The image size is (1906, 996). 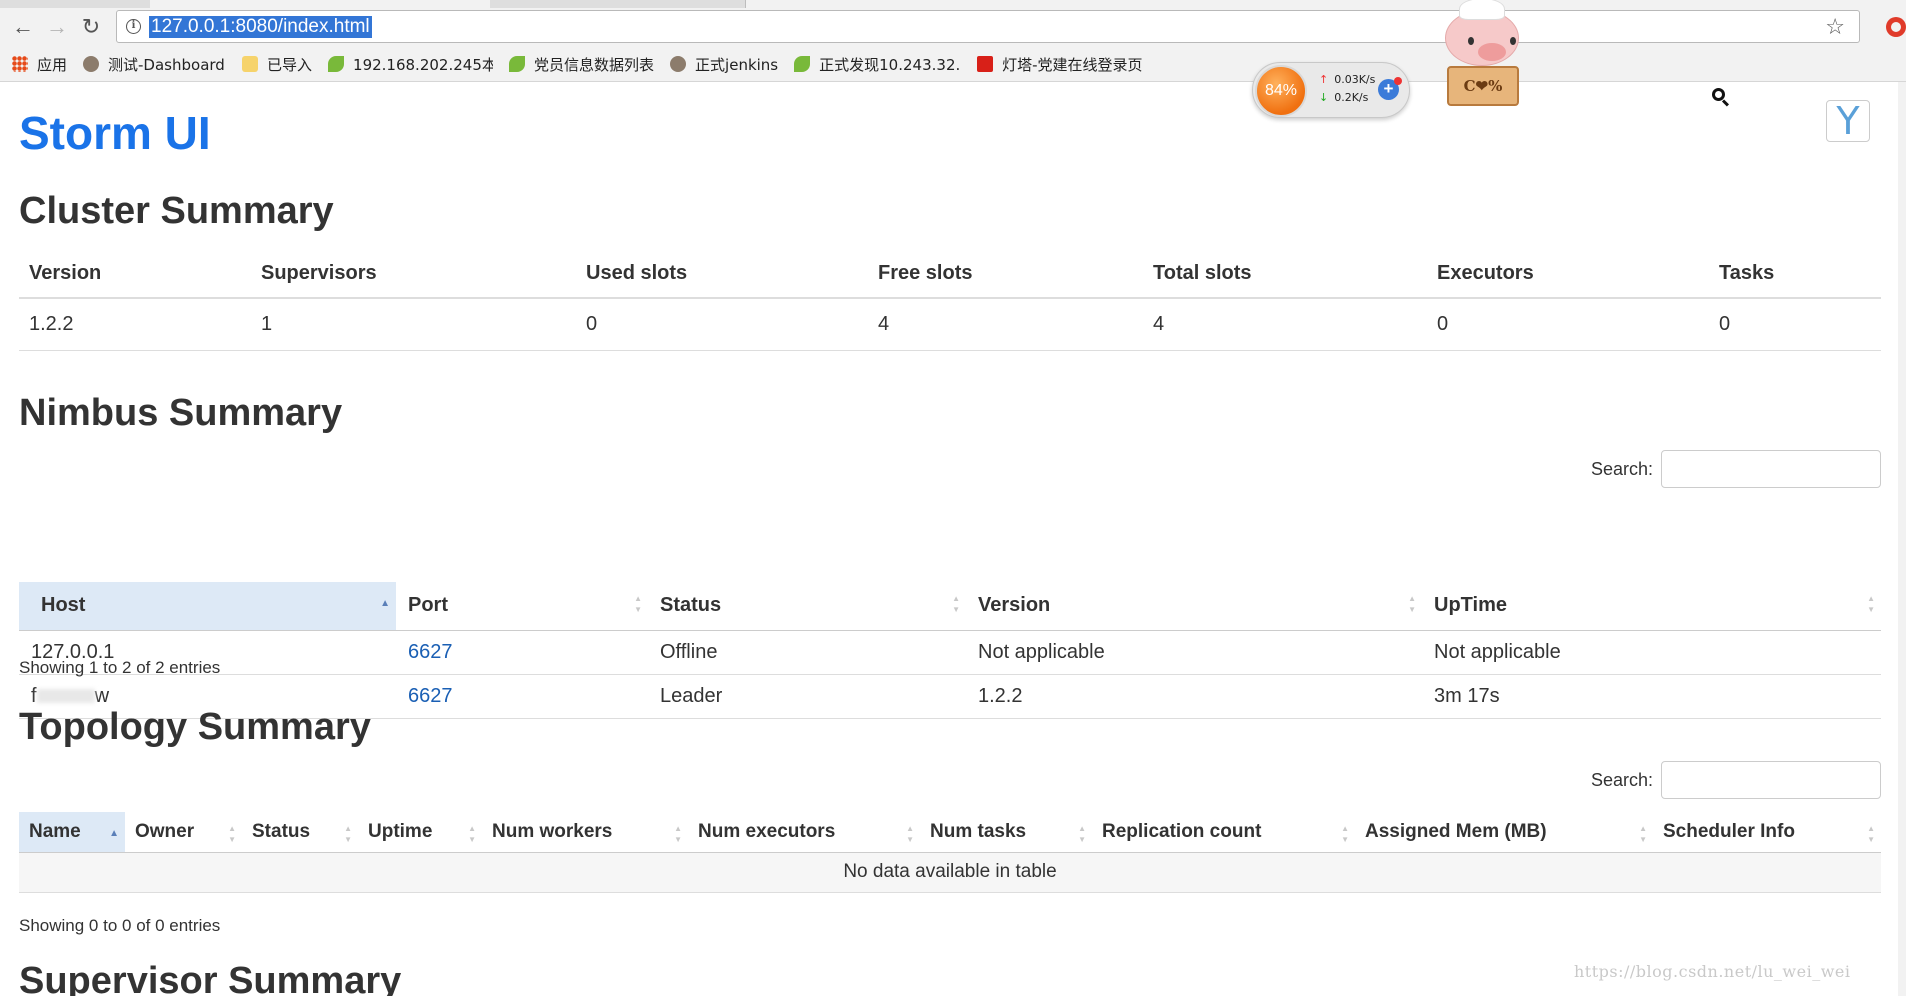 I want to click on arrow-down-icon: ↓, so click(x=1324, y=97).